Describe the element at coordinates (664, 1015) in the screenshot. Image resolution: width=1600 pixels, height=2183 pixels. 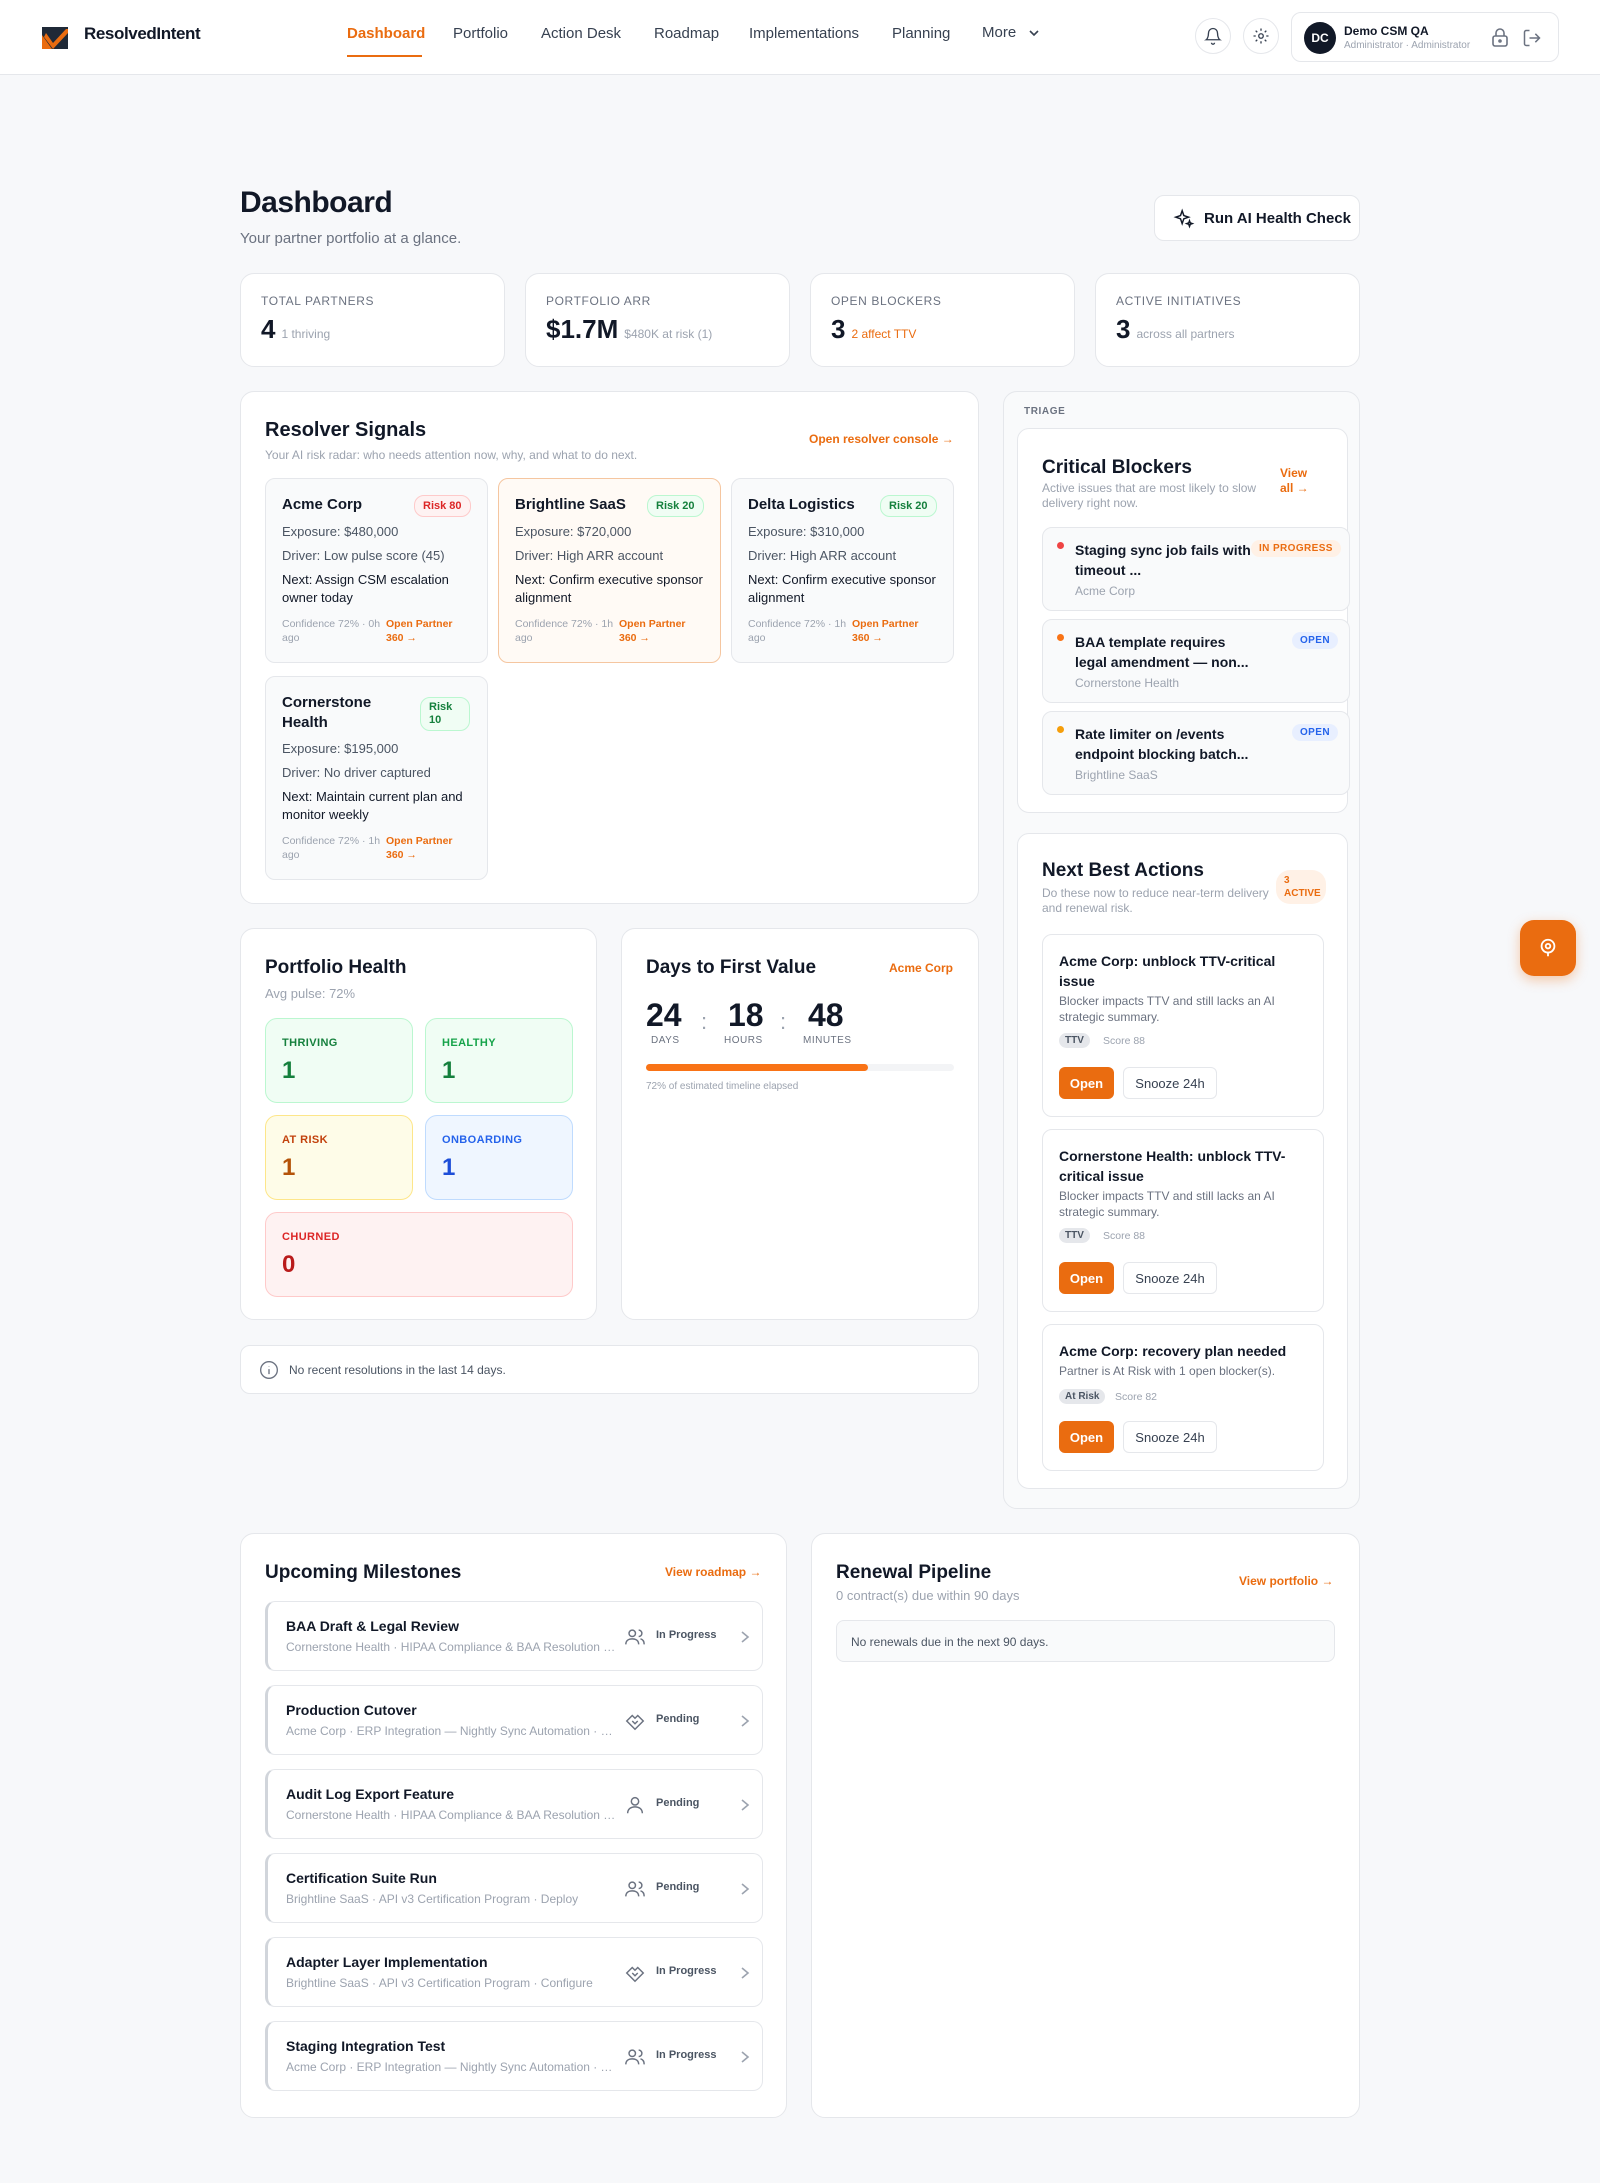
I see `ttv-days: 24` at that location.